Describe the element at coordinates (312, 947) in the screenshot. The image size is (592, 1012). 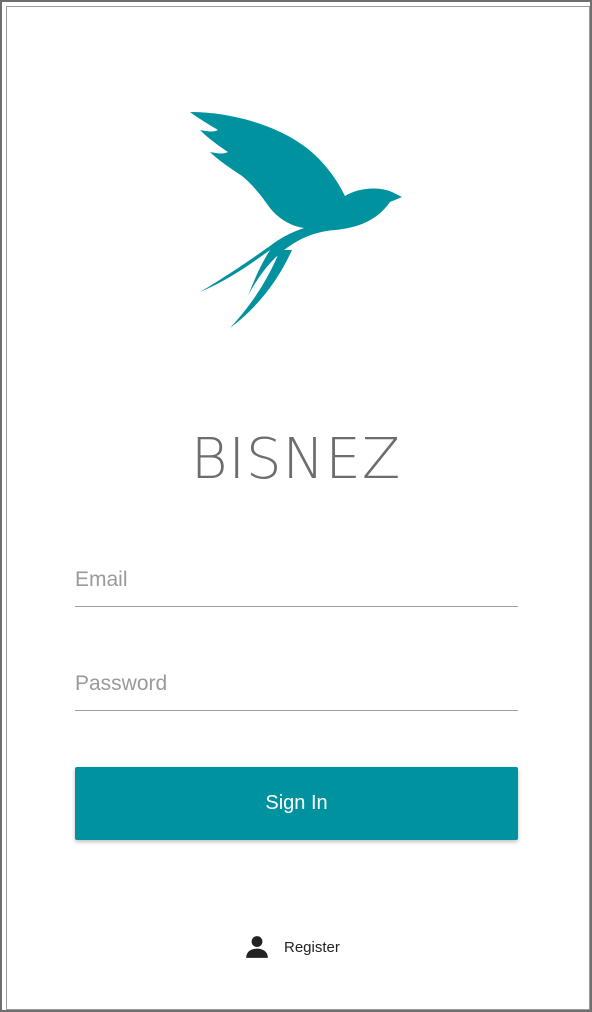
I see `register-label: Register` at that location.